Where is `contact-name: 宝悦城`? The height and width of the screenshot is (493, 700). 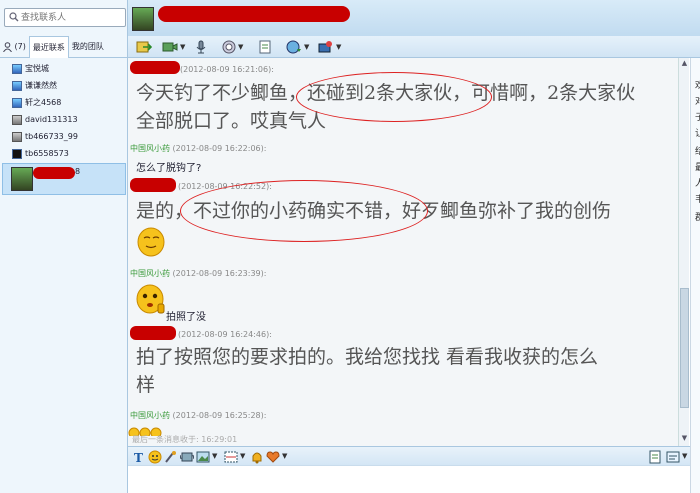 contact-name: 宝悦城 is located at coordinates (37, 68).